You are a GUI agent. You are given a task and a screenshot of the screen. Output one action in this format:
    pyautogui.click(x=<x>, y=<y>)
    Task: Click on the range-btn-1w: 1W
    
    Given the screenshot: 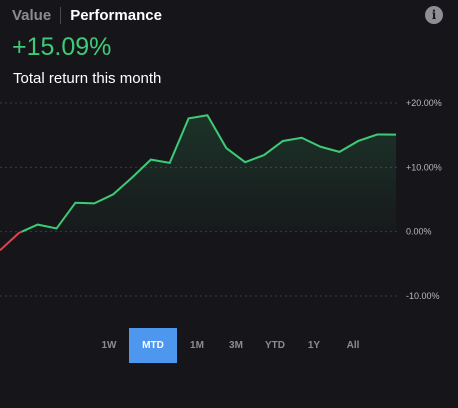 What is the action you would take?
    pyautogui.click(x=109, y=345)
    